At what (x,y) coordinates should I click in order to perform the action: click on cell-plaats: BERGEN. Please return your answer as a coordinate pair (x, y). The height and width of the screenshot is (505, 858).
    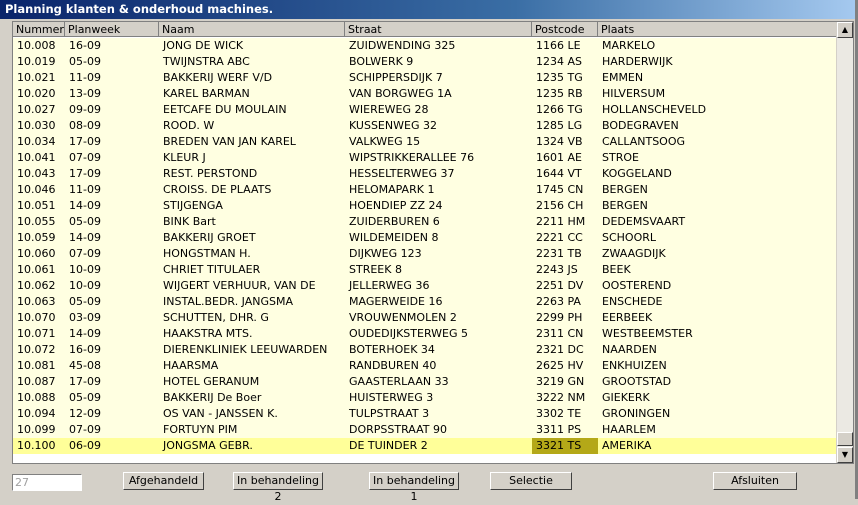
    Looking at the image, I should click on (625, 189).